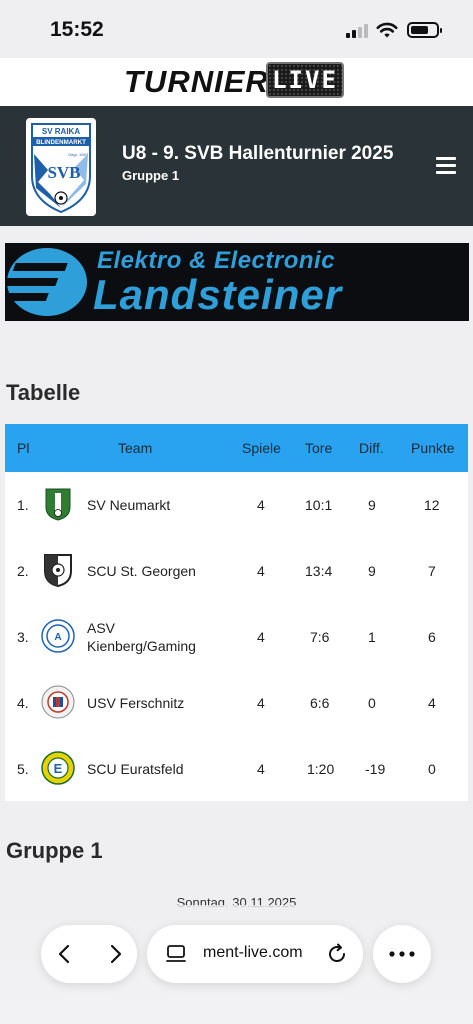 This screenshot has height=1024, width=473. What do you see at coordinates (136, 703) in the screenshot?
I see `team-name: USV Ferschnitz` at bounding box center [136, 703].